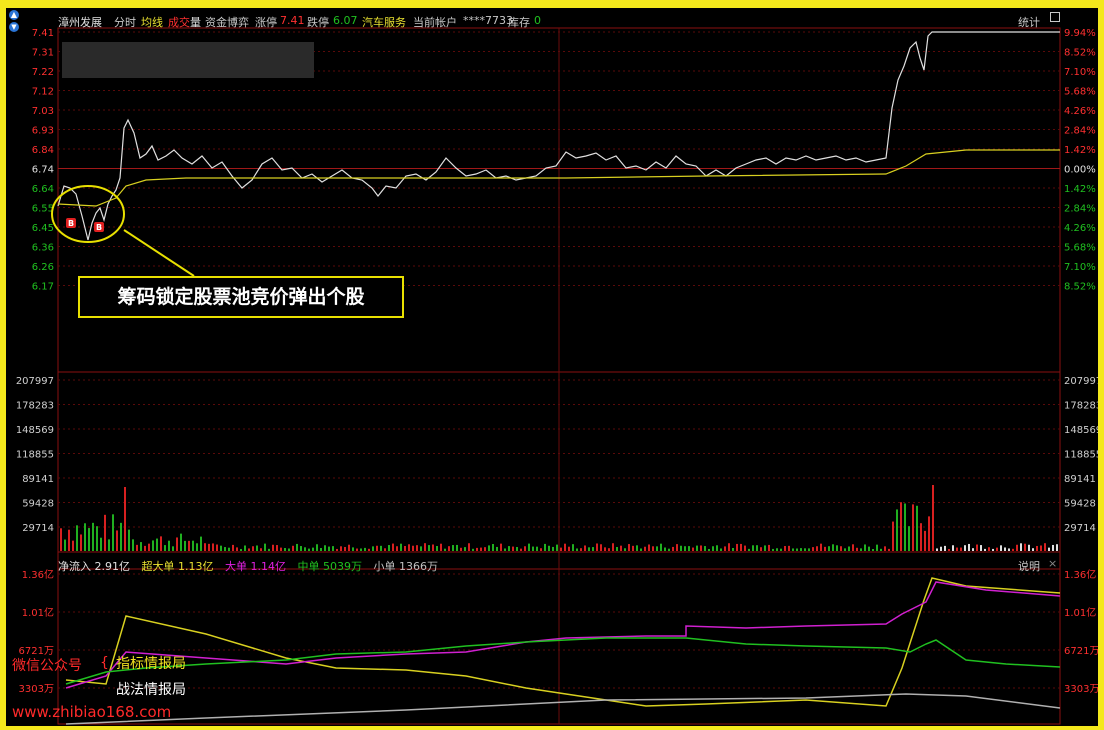  Describe the element at coordinates (151, 690) in the screenshot. I see `watermark-line3: 战法情报局` at that location.